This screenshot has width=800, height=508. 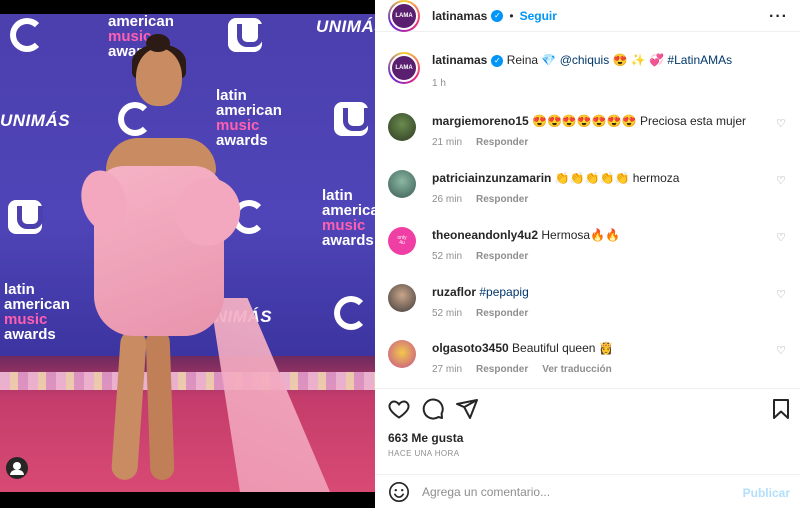 I want to click on comment-text: Beautiful queen 👸, so click(x=563, y=348).